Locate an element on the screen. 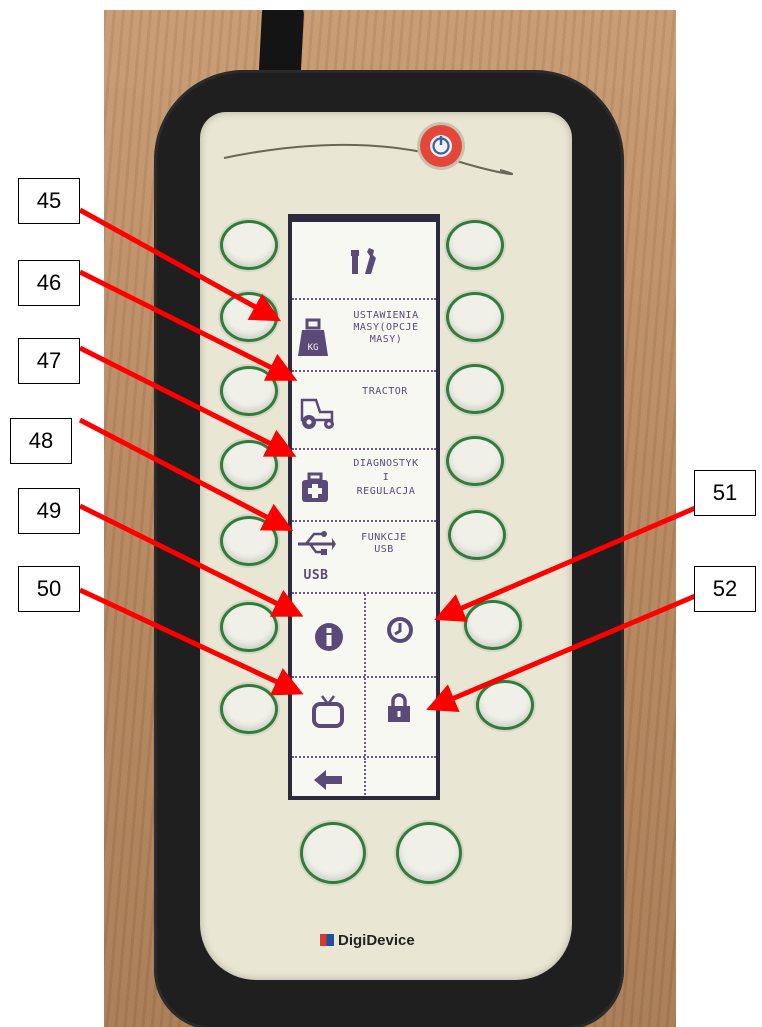 The height and width of the screenshot is (1027, 762). callout-50: 50 is located at coordinates (49, 589).